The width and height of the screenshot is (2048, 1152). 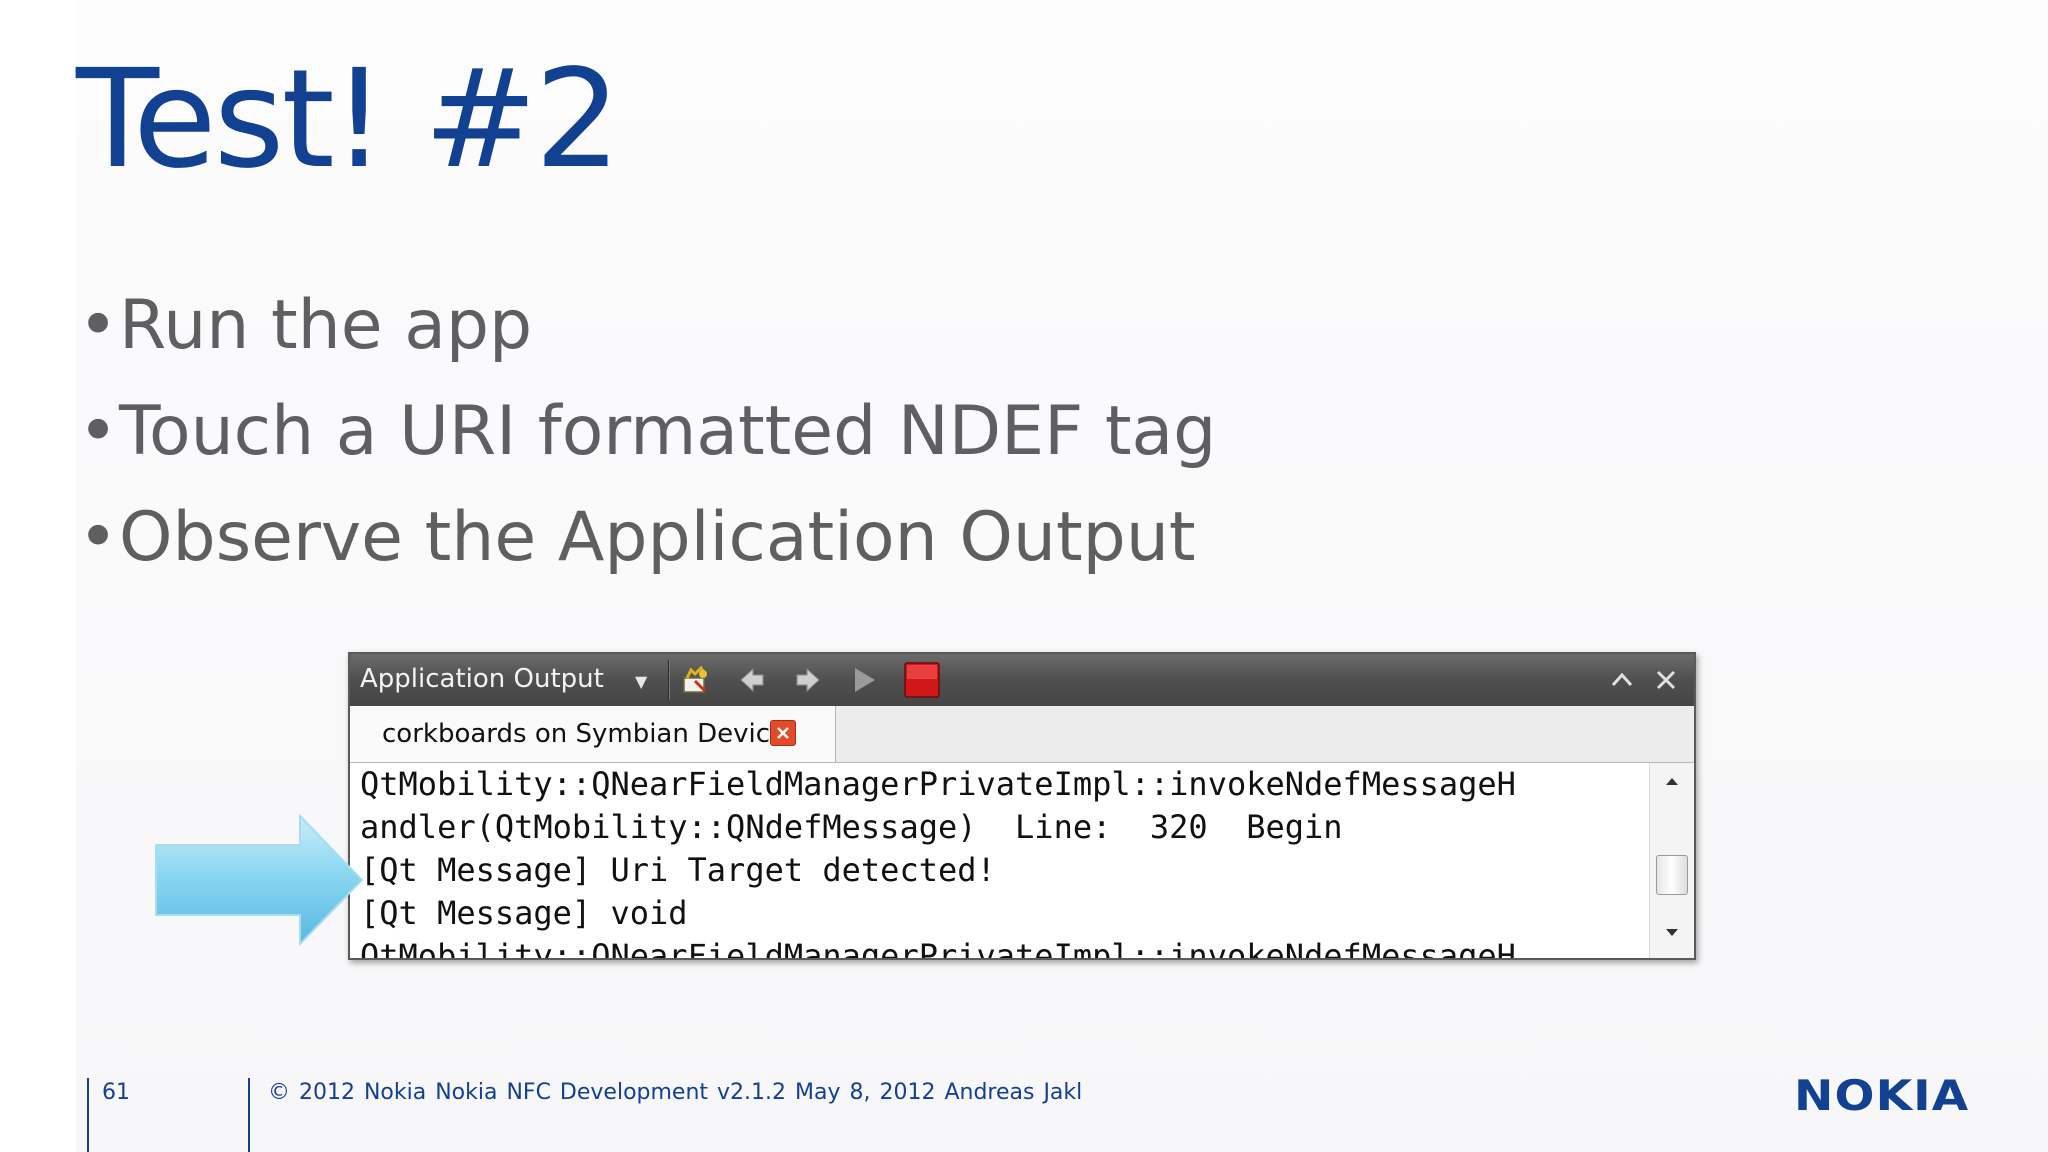 I want to click on bullet-text: Run the app, so click(x=326, y=325).